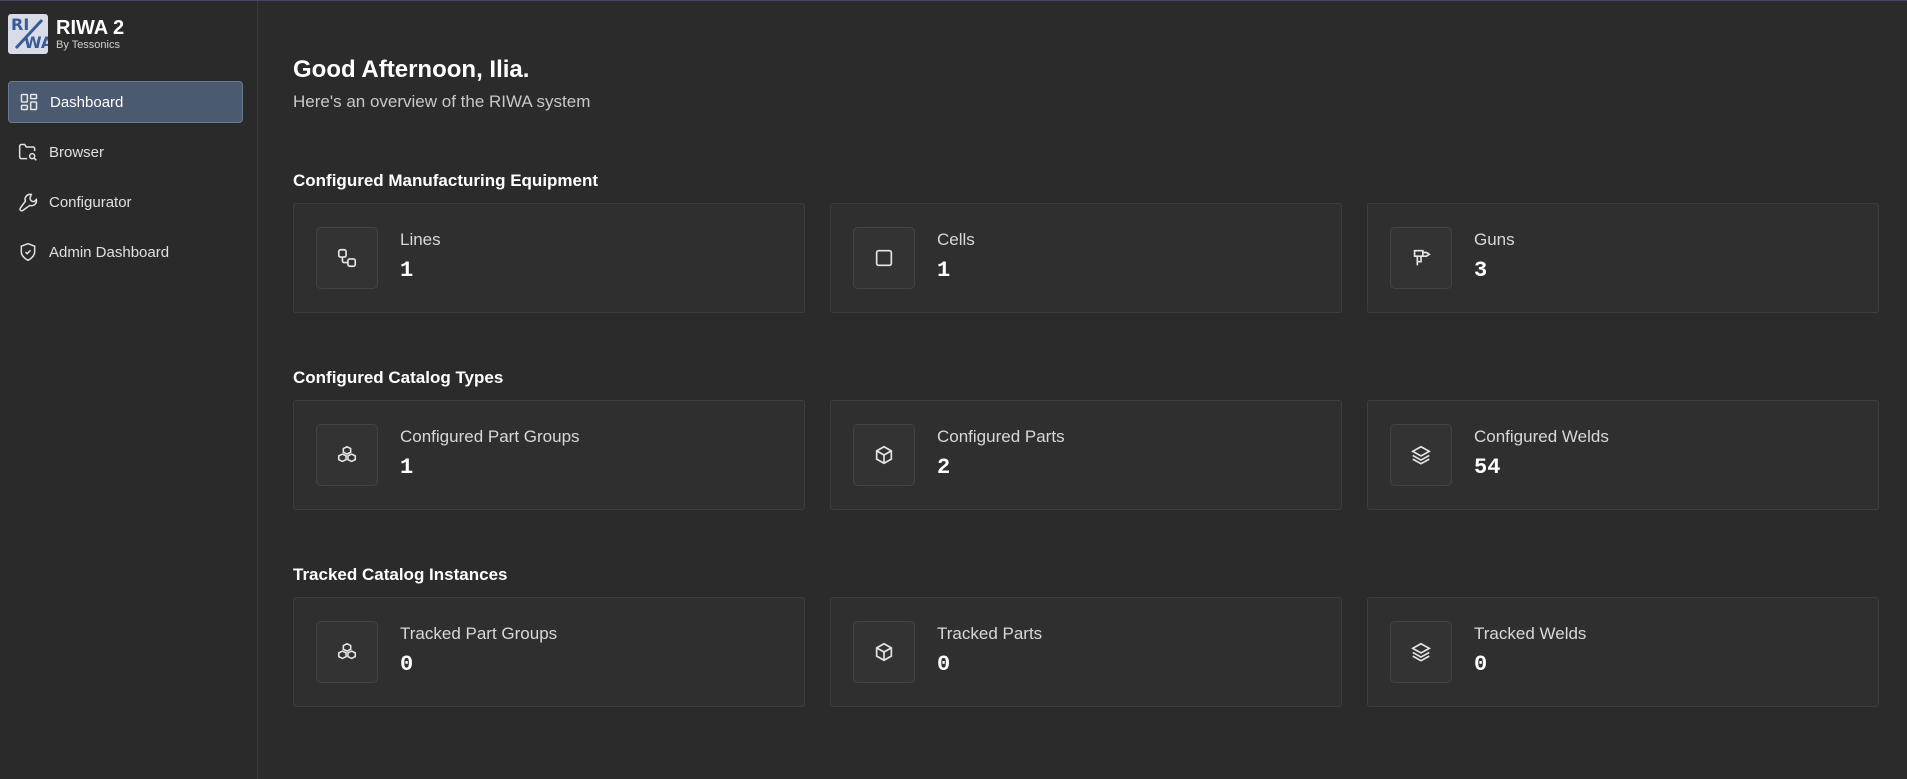  Describe the element at coordinates (28, 202) in the screenshot. I see `wrench-icon` at that location.